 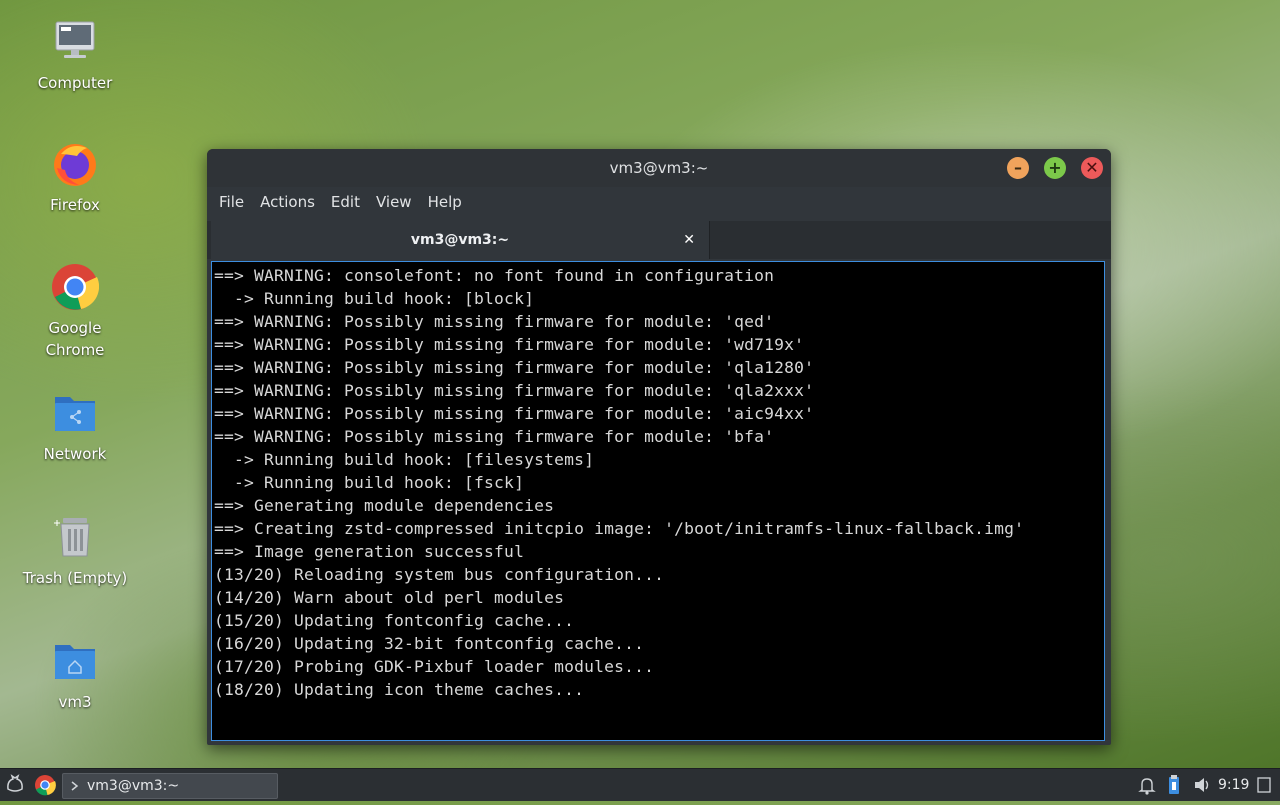 What do you see at coordinates (75, 42) in the screenshot?
I see `computer-icon` at bounding box center [75, 42].